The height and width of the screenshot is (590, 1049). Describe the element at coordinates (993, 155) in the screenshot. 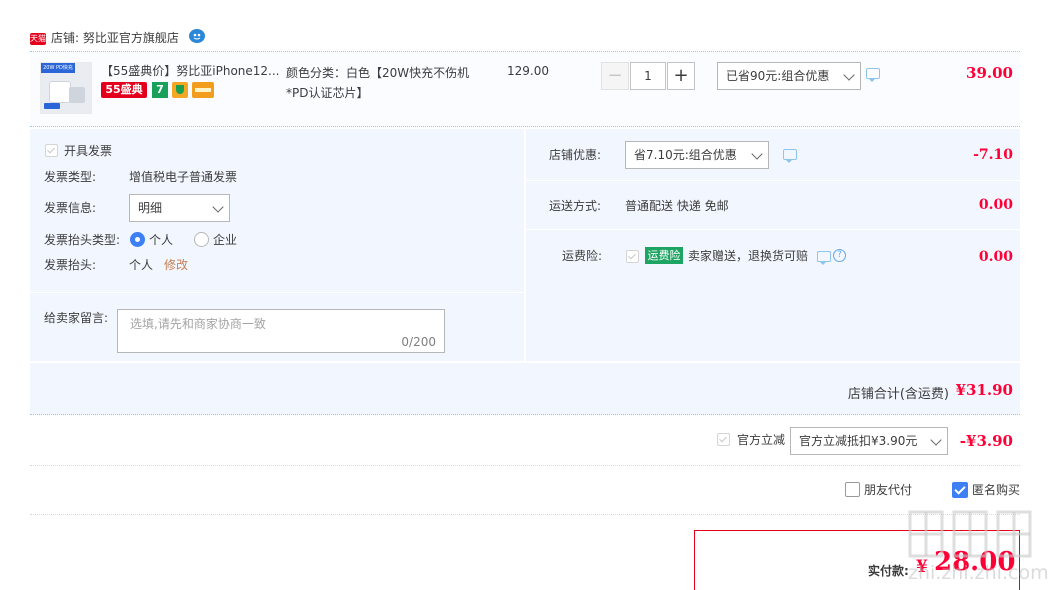

I see `shop-discount-amount: -7.10` at that location.